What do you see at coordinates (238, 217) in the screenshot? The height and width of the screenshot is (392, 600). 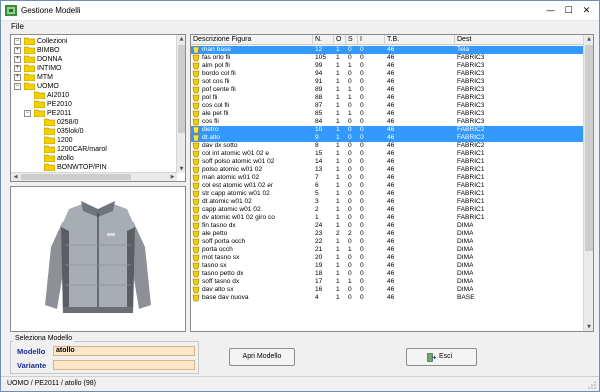 I see `cell-descrizione: dv atomic w01 02 giro co` at bounding box center [238, 217].